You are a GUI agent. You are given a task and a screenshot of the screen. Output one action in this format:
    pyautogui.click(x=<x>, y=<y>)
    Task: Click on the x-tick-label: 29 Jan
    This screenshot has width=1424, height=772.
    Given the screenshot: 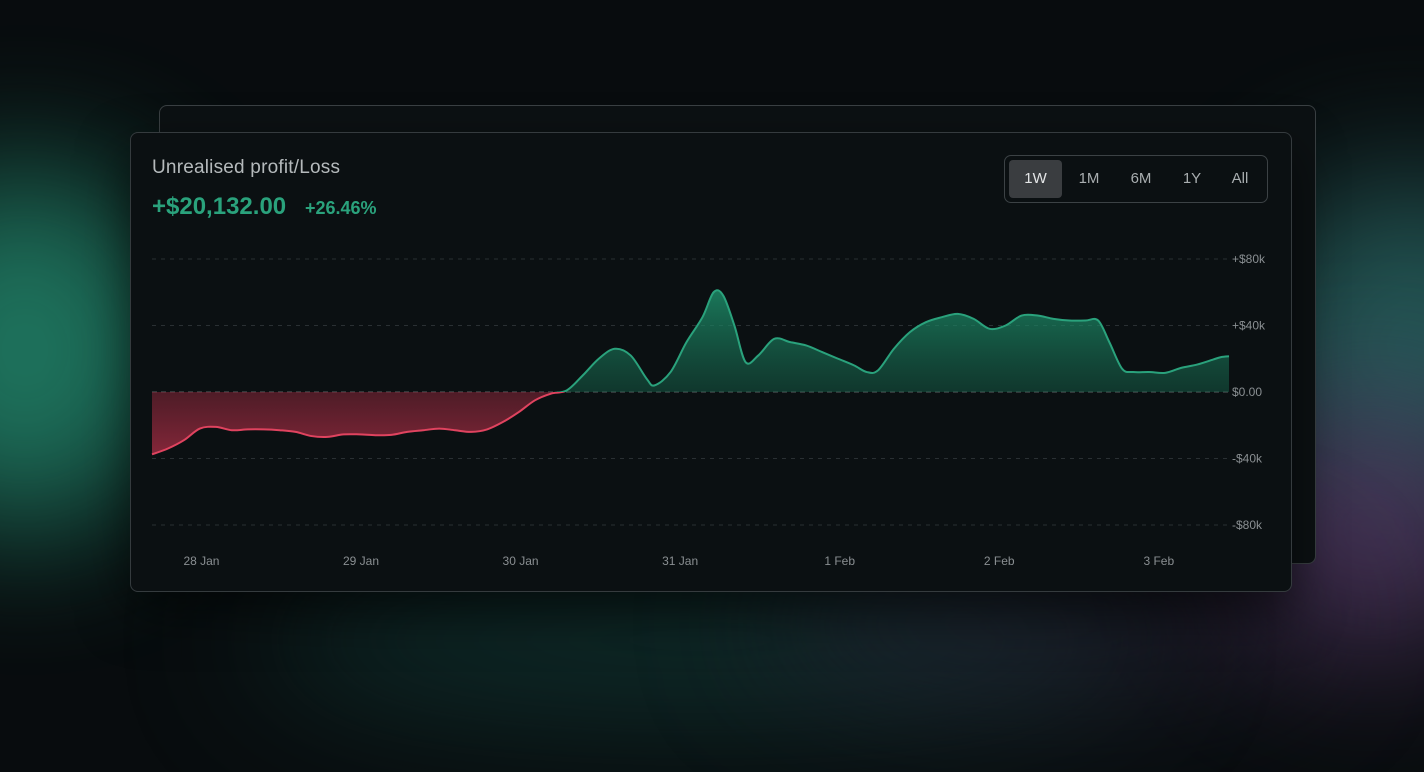 What is the action you would take?
    pyautogui.click(x=361, y=561)
    